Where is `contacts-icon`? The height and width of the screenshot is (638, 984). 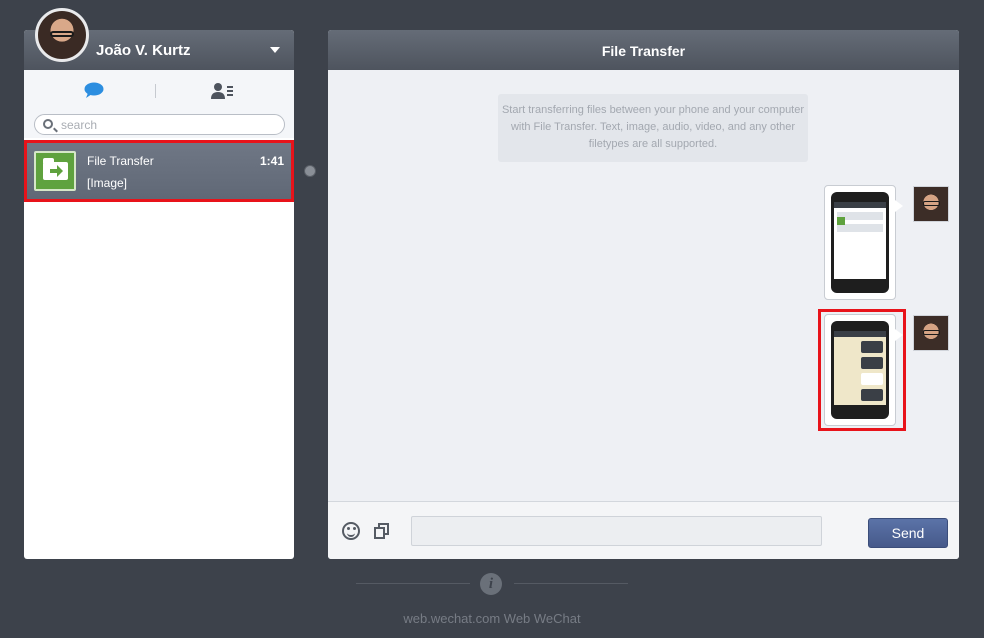
contacts-icon is located at coordinates (222, 91).